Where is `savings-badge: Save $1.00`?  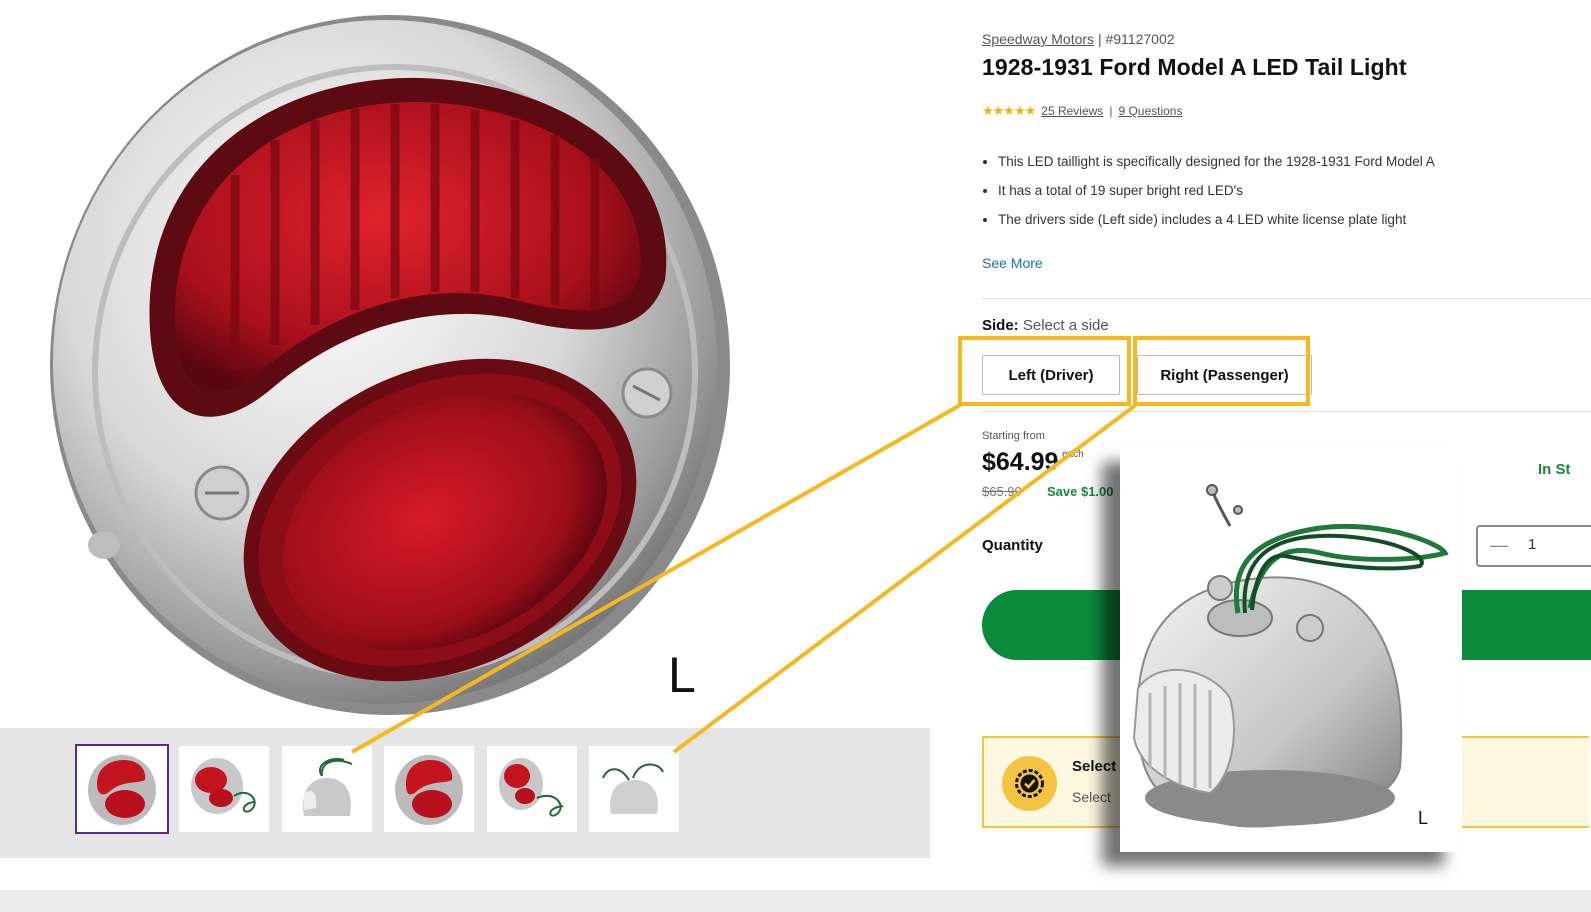
savings-badge: Save $1.00 is located at coordinates (1080, 491).